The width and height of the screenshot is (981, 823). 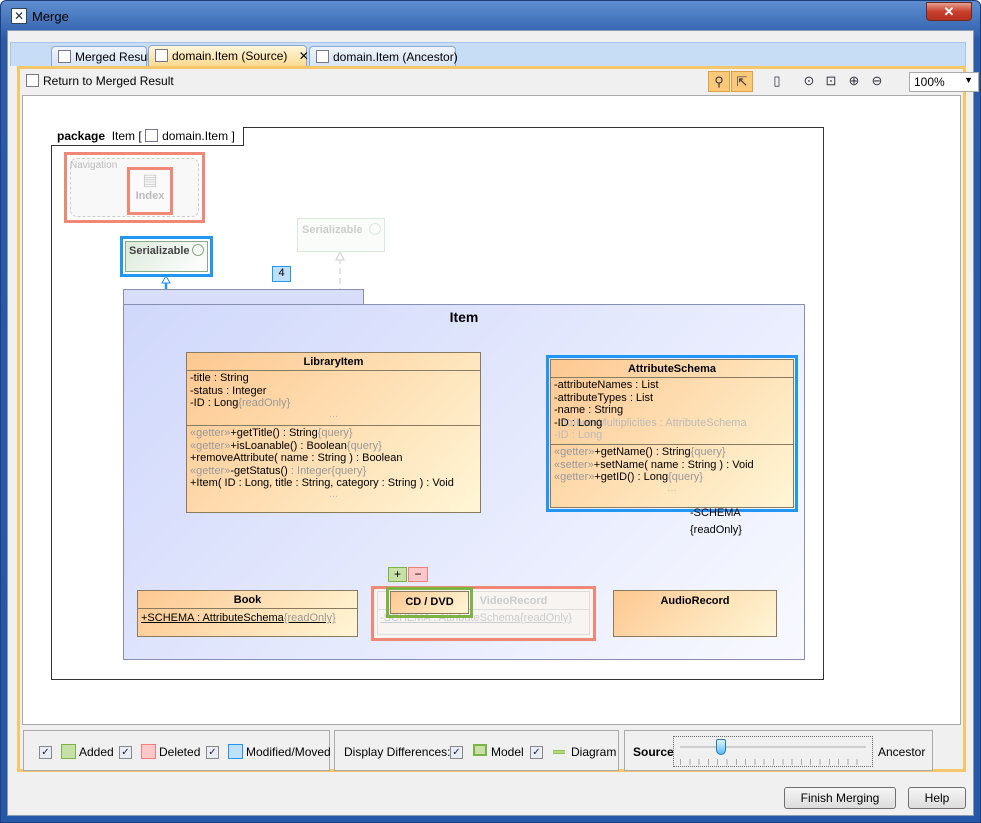 I want to click on slider-thumb, so click(x=720, y=747).